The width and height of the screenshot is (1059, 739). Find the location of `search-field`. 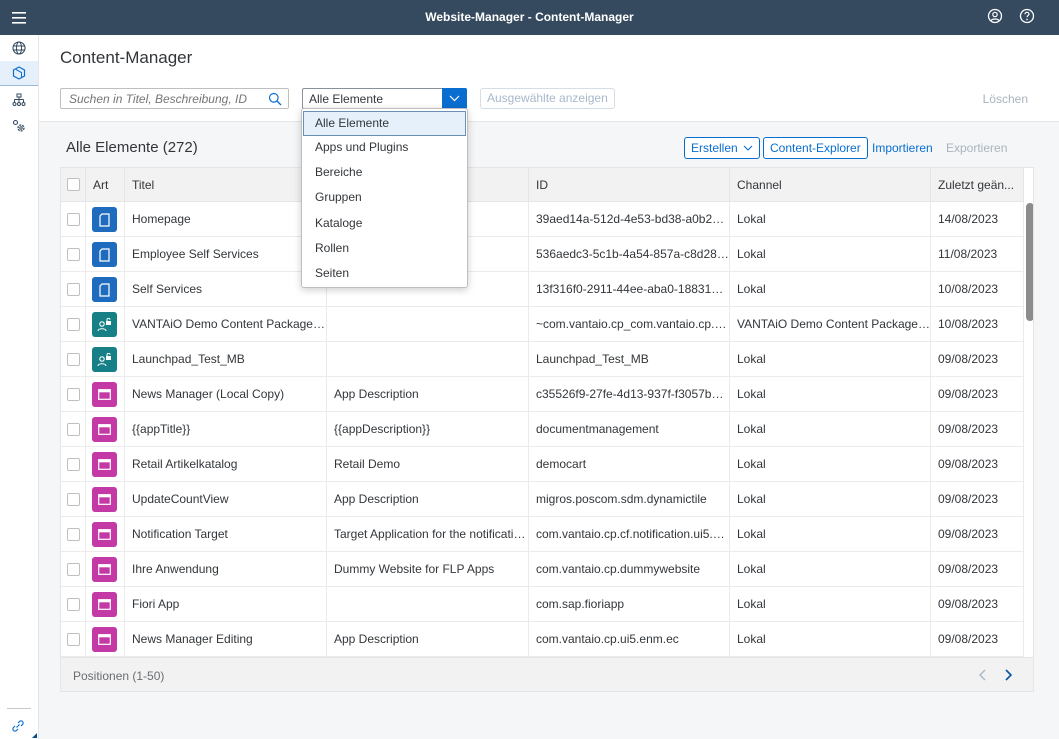

search-field is located at coordinates (174, 98).